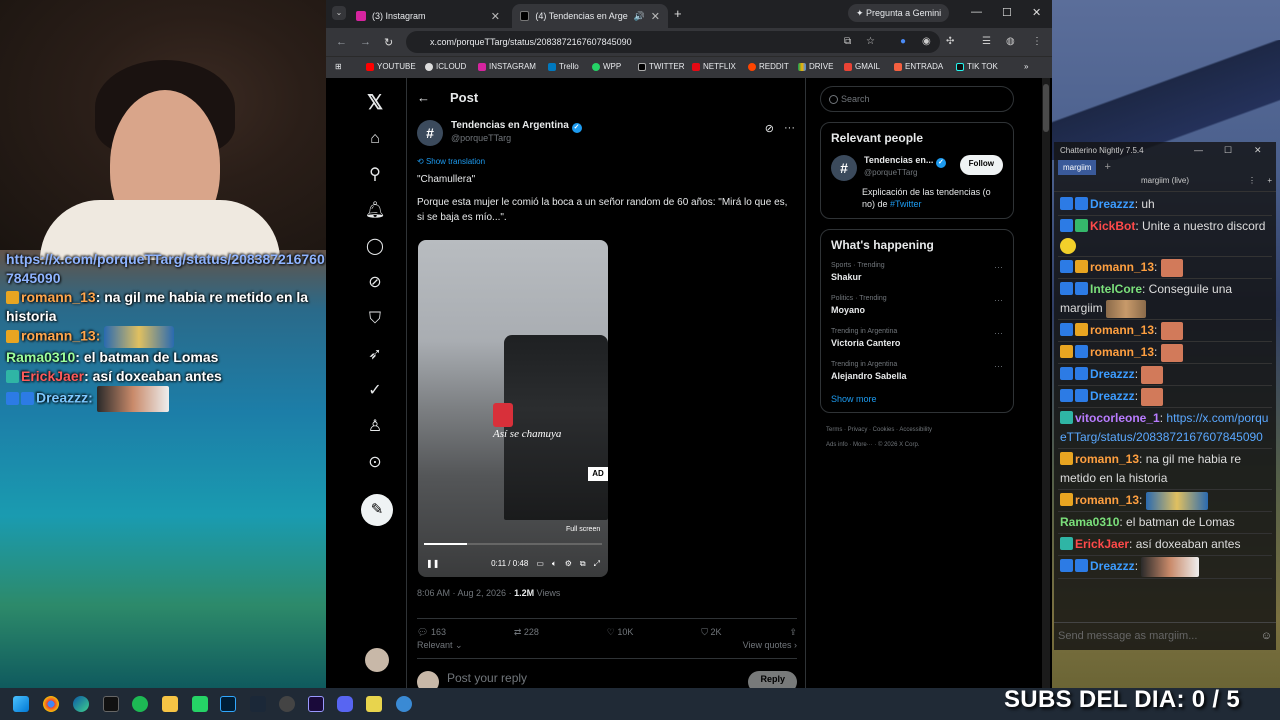 This screenshot has height=720, width=1280. What do you see at coordinates (620, 632) in the screenshot?
I see `like-button: ♡ 10K` at bounding box center [620, 632].